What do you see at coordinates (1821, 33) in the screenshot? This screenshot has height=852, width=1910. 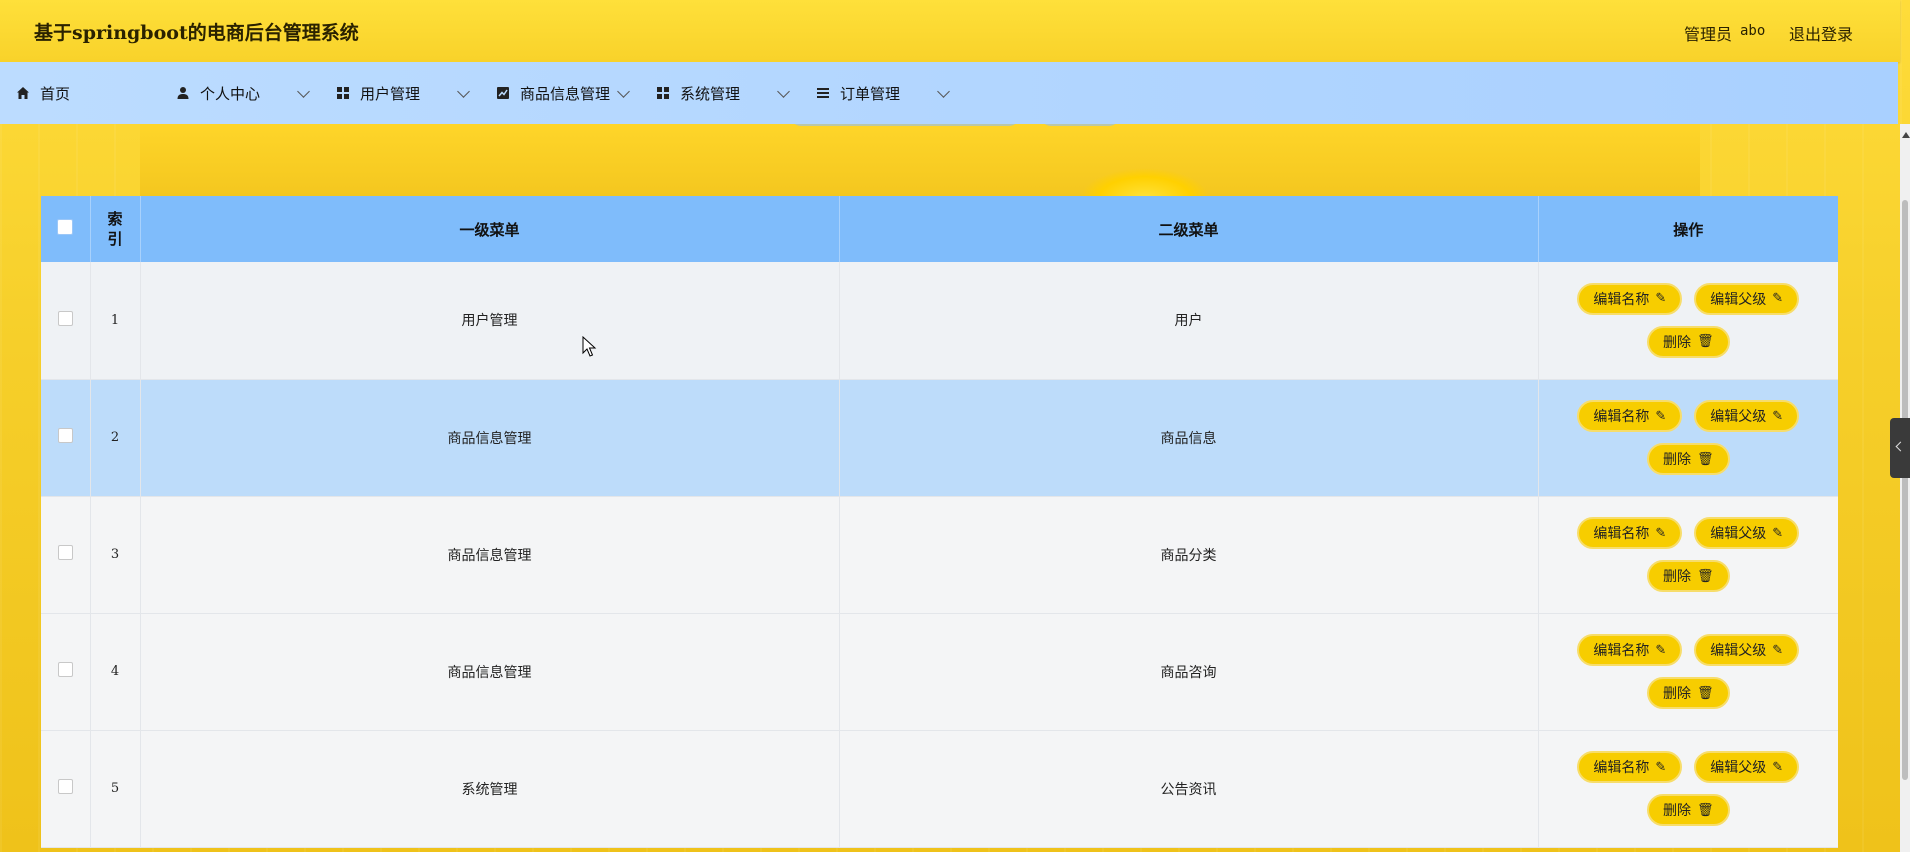 I see `logout-link: 退出登录` at bounding box center [1821, 33].